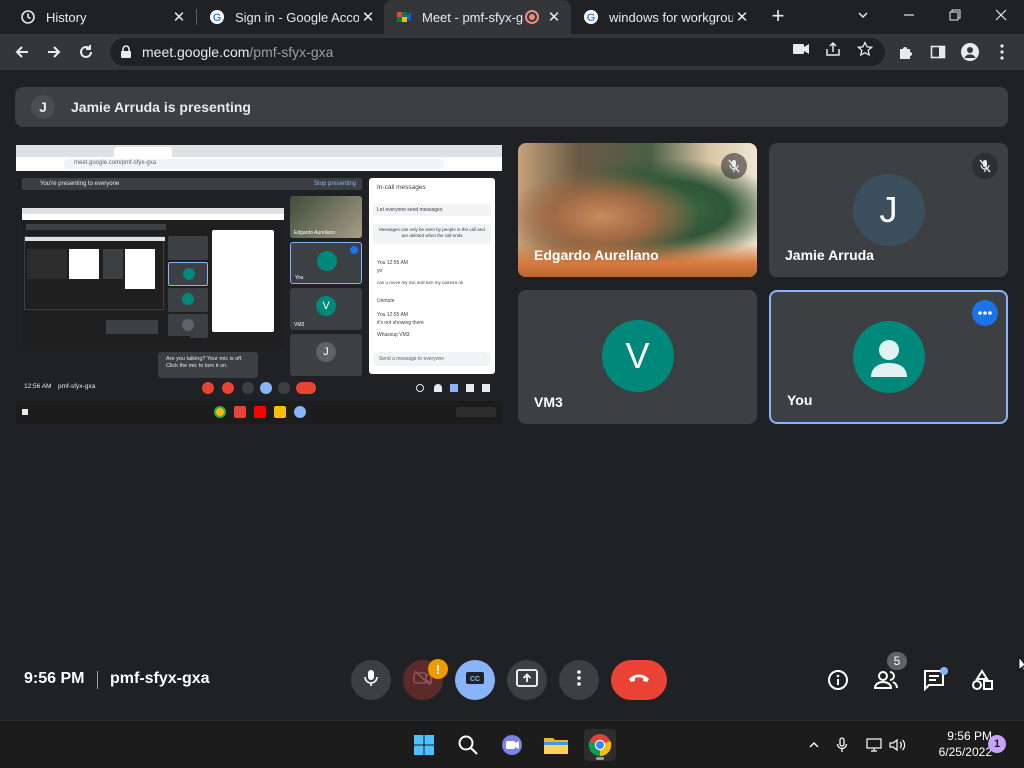  I want to click on system-date: 6/25/2022, so click(965, 752).